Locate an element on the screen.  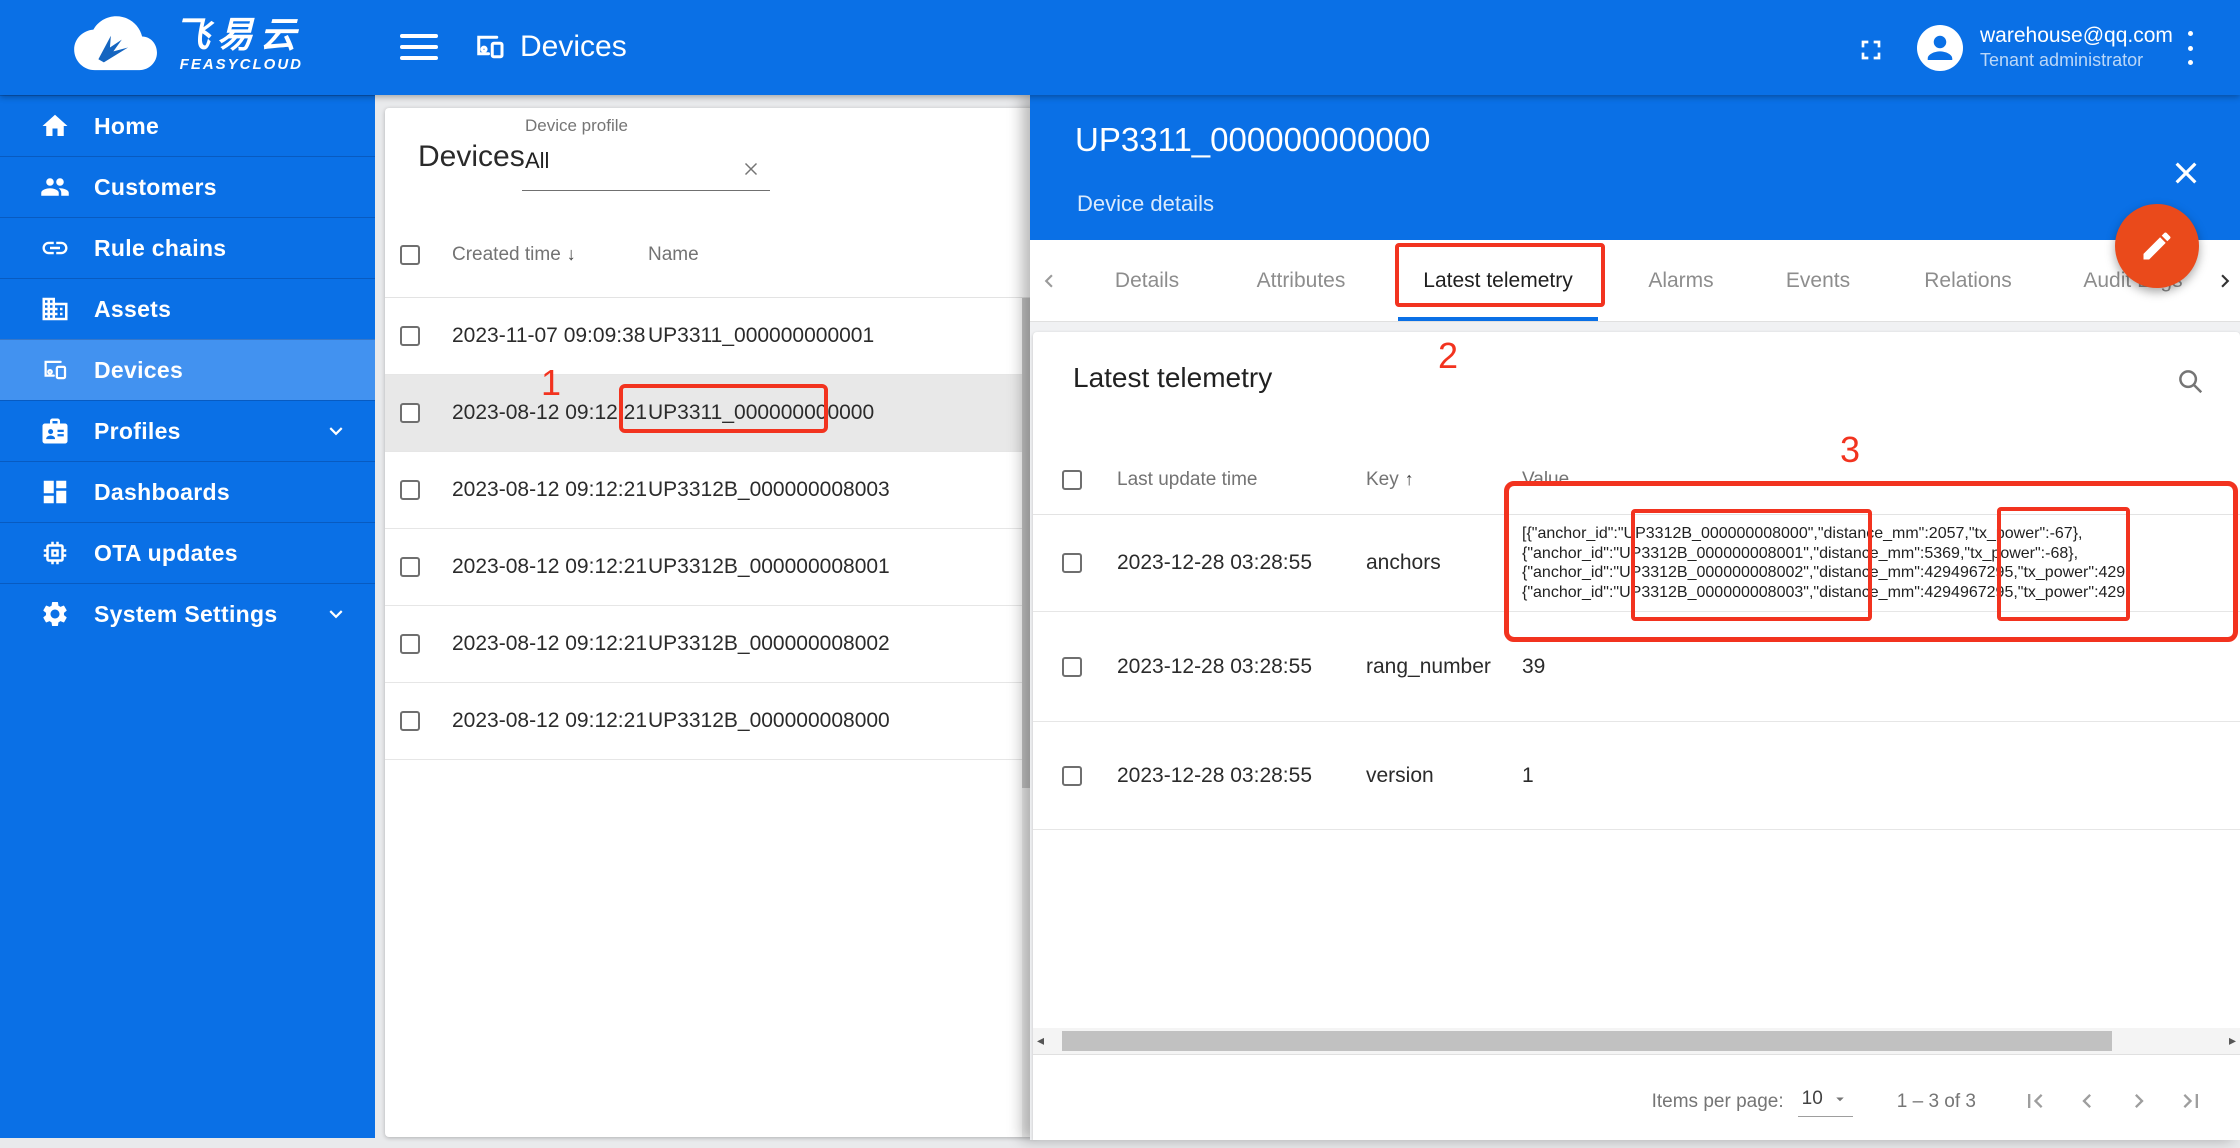
key-column-header: Key ↑ is located at coordinates (1390, 480).